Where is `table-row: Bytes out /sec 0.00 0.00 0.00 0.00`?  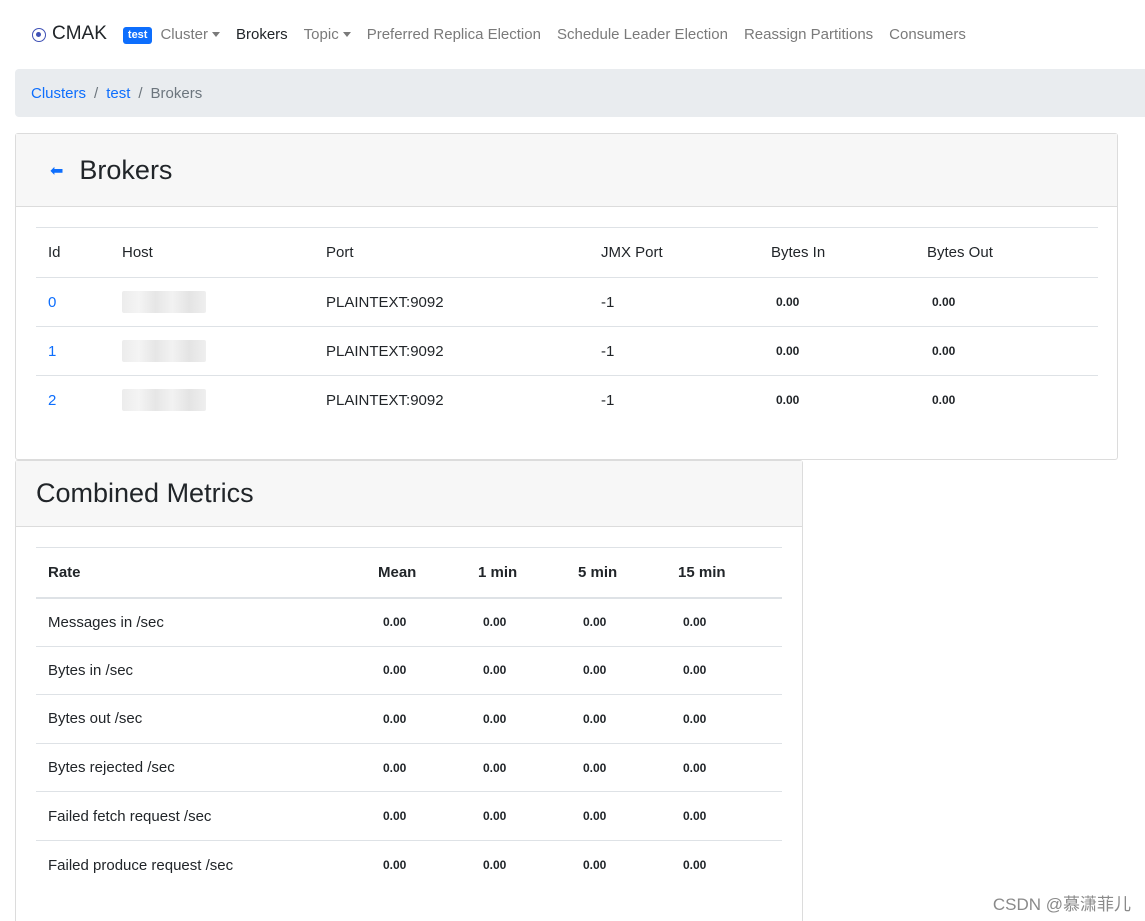 table-row: Bytes out /sec 0.00 0.00 0.00 0.00 is located at coordinates (409, 719).